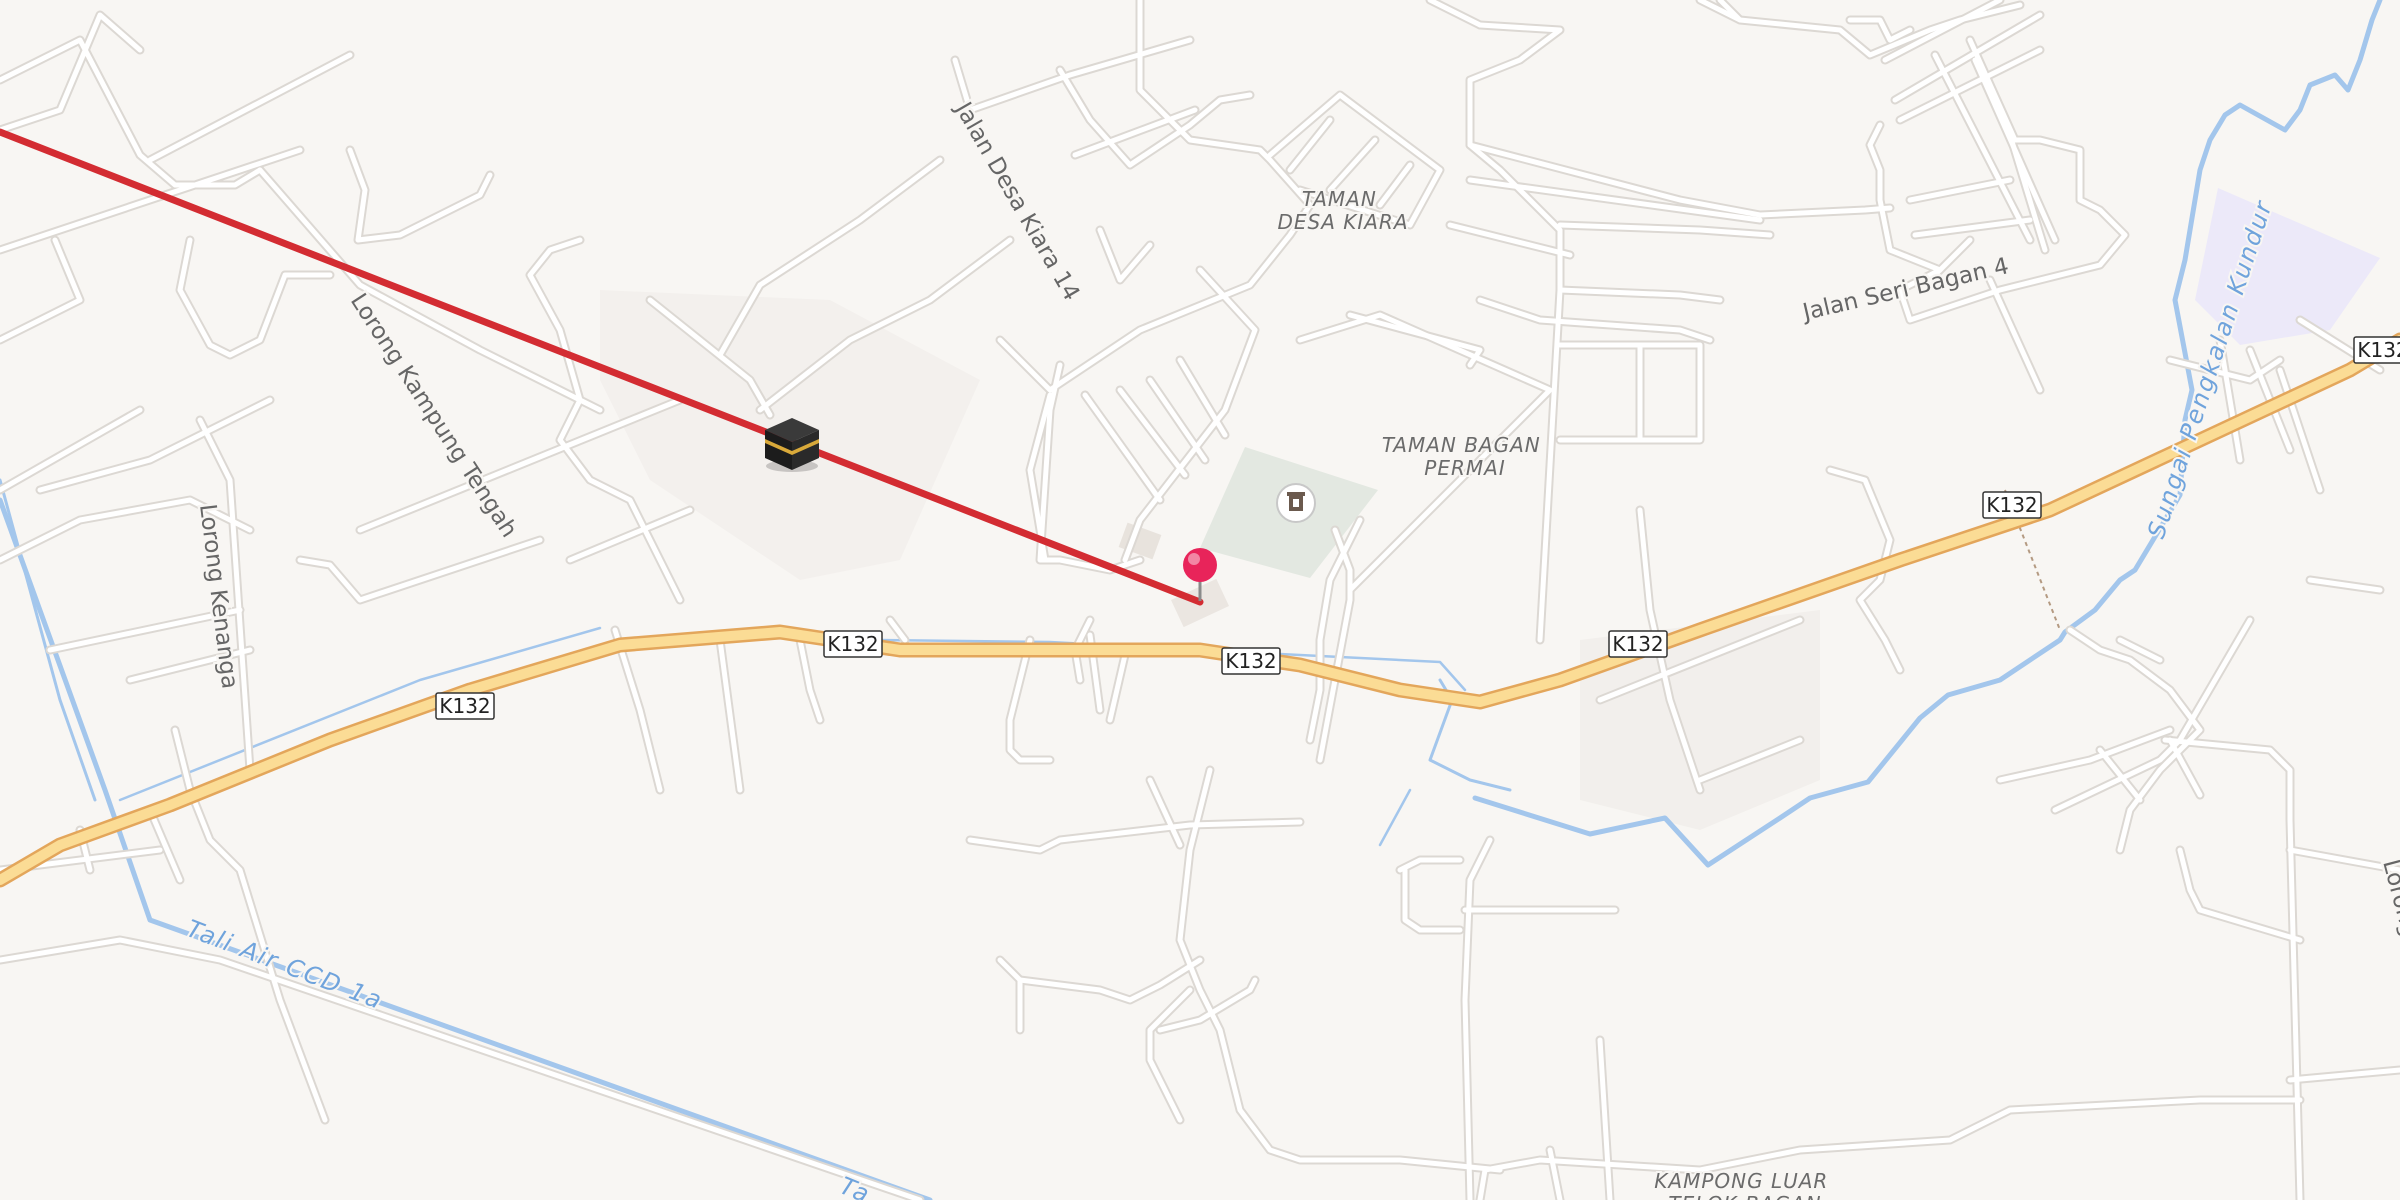 This screenshot has height=1200, width=2400. What do you see at coordinates (285, 964) in the screenshot?
I see `water-label-tali-air: Tali Air CCD 1a` at bounding box center [285, 964].